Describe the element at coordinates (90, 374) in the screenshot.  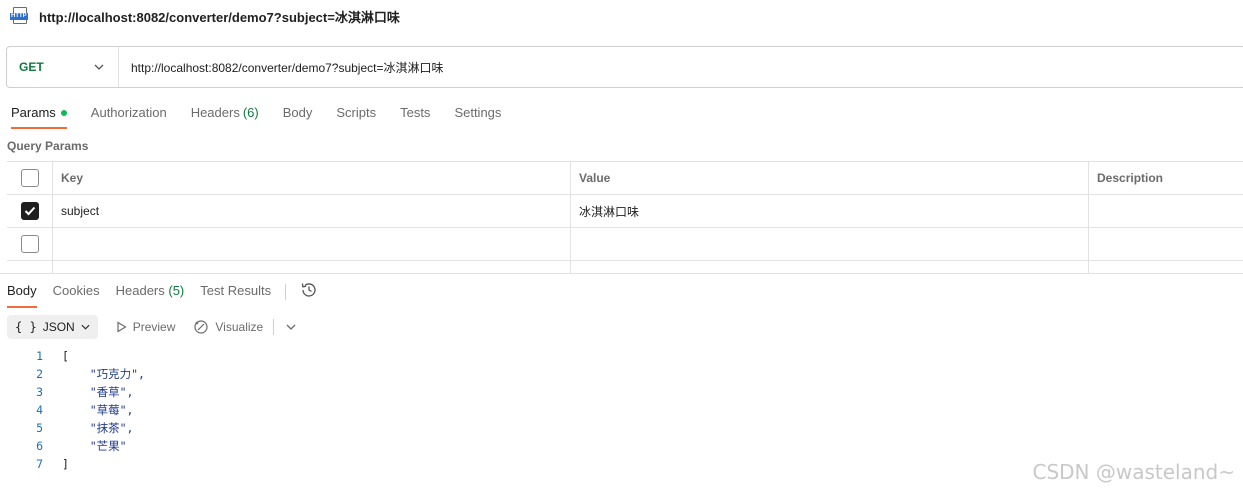
I see `code-line: 2 "巧克力",` at that location.